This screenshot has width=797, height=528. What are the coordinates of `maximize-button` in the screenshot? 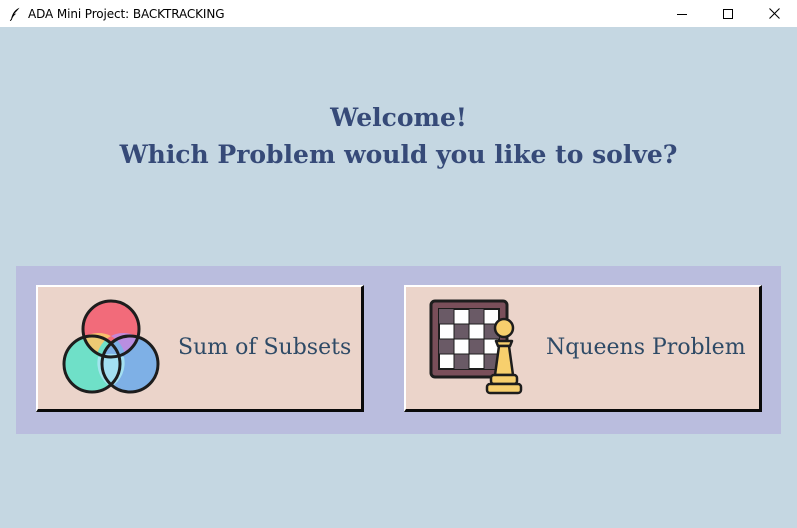 It's located at (728, 13).